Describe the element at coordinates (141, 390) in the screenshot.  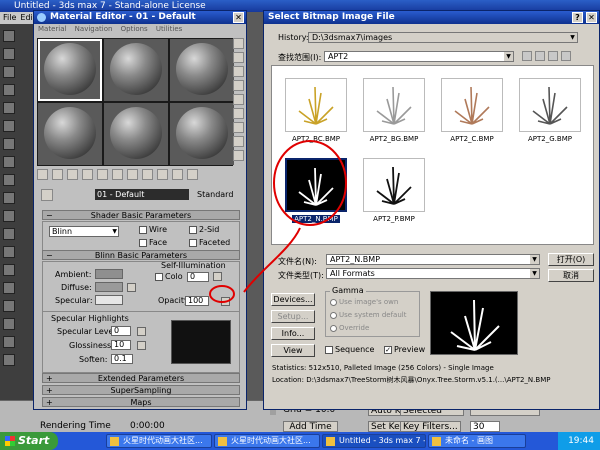
I see `rollout-supersampling: + SuperSampling` at that location.